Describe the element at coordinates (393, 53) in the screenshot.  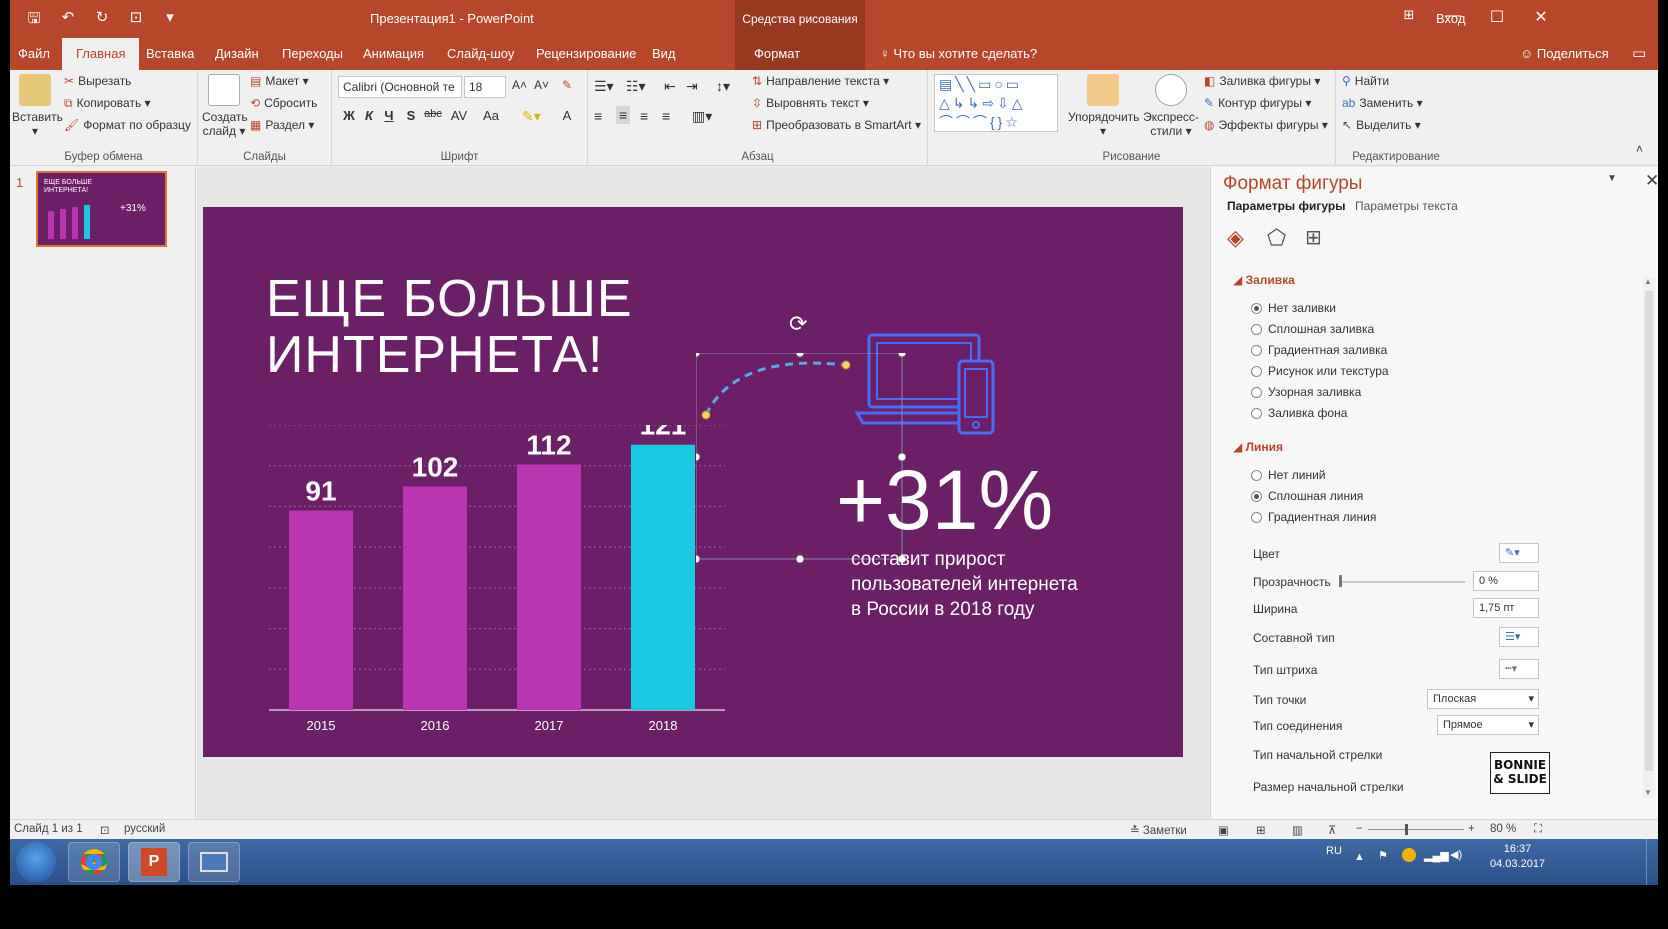
I see `tab-animations: Анимация` at that location.